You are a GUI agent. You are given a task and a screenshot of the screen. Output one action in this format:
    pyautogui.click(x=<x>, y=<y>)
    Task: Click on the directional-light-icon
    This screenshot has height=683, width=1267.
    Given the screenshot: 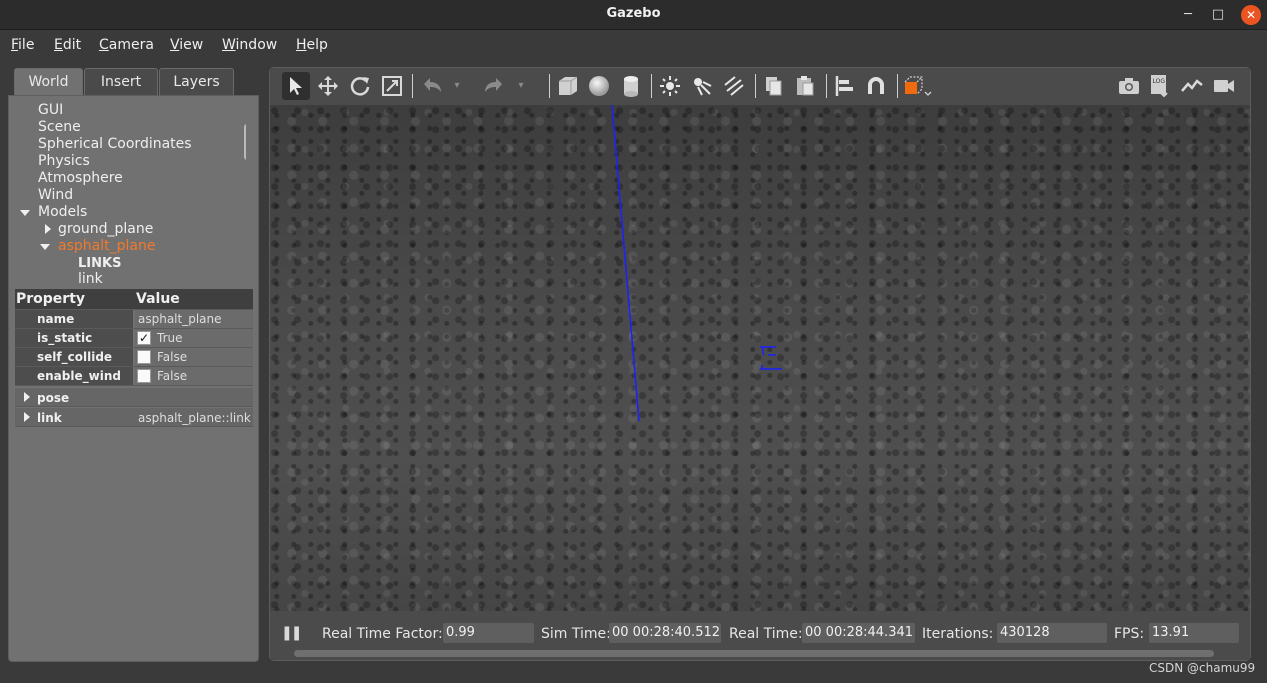 What is the action you would take?
    pyautogui.click(x=734, y=86)
    